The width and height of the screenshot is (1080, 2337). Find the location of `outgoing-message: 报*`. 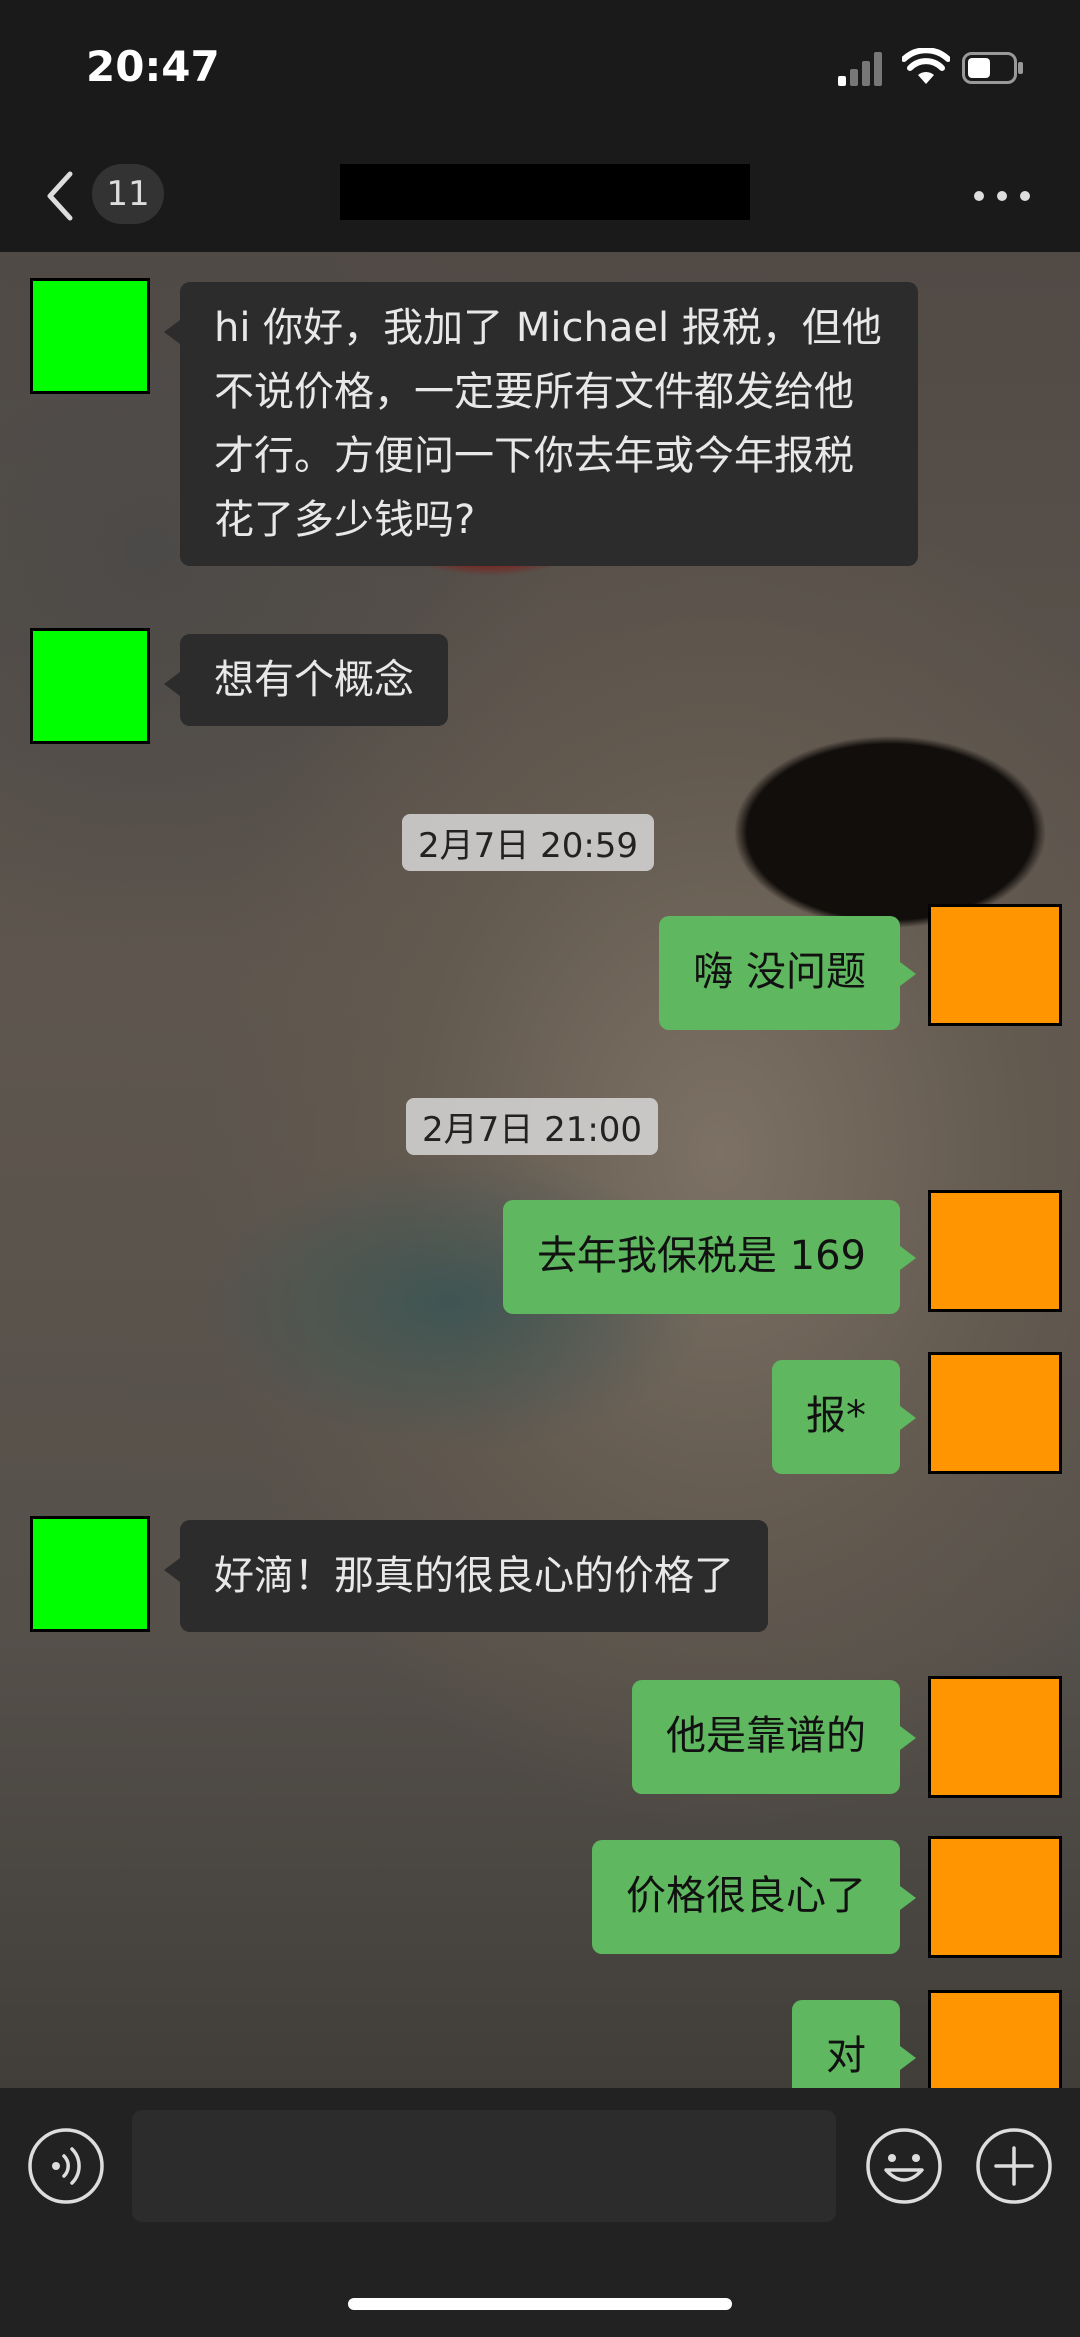

outgoing-message: 报* is located at coordinates (844, 1417).